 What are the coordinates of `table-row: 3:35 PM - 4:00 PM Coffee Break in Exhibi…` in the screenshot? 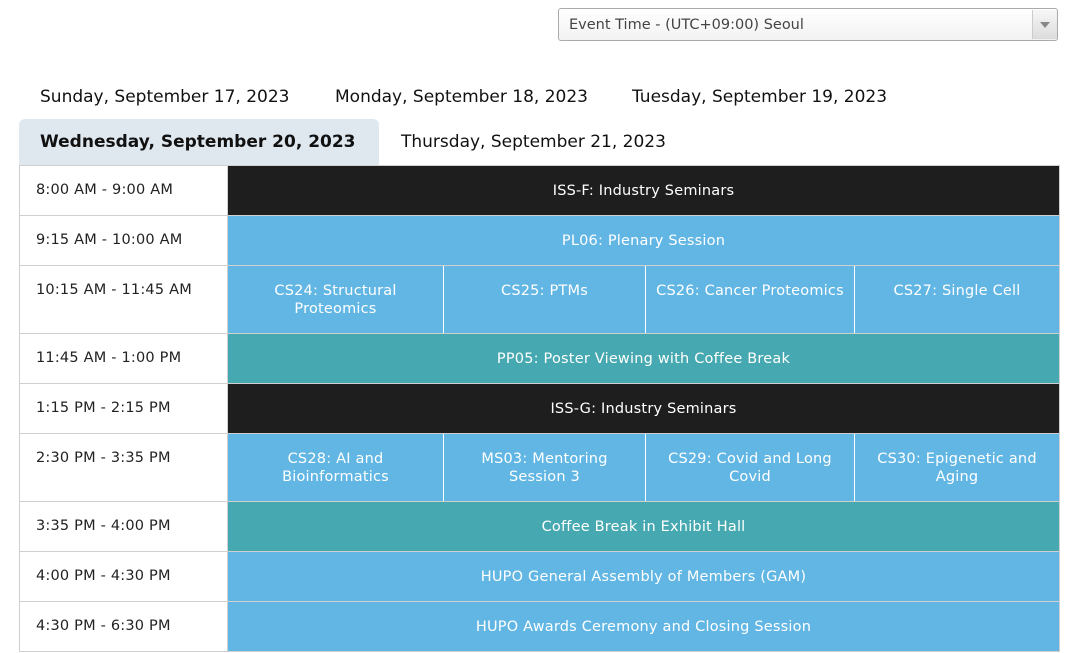 It's located at (539, 527).